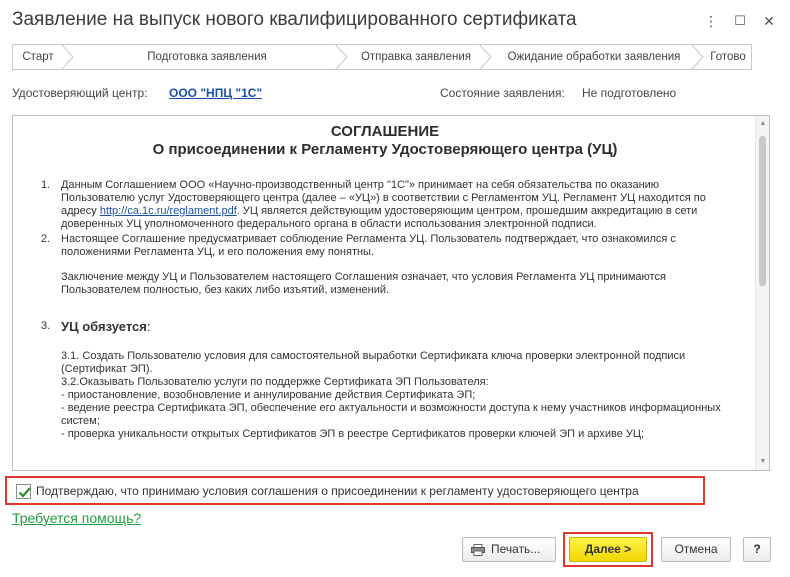 This screenshot has height=577, width=790. Describe the element at coordinates (762, 211) in the screenshot. I see `scroll-thumb` at that location.